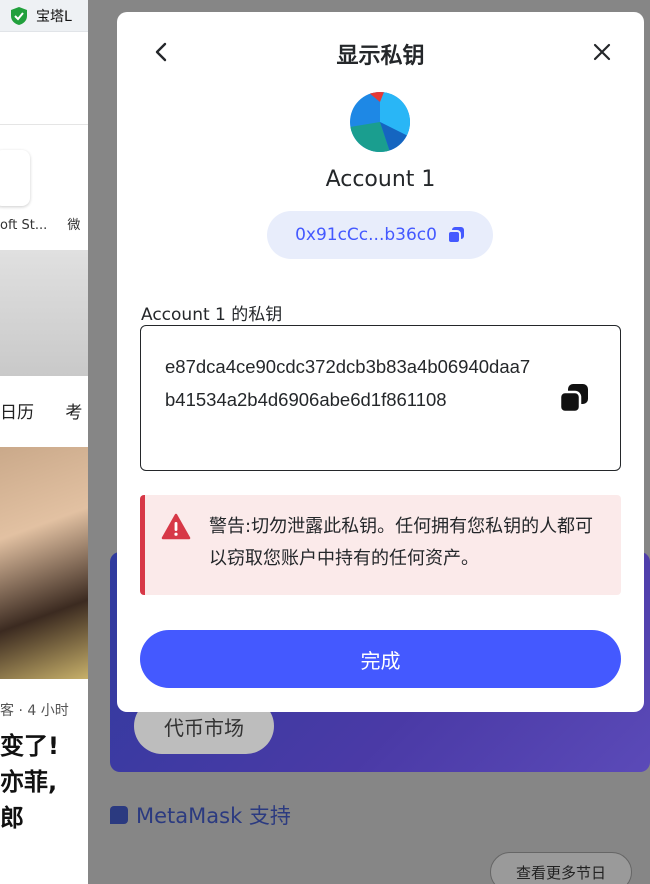 The height and width of the screenshot is (884, 650). I want to click on warning-triangle-icon, so click(176, 526).